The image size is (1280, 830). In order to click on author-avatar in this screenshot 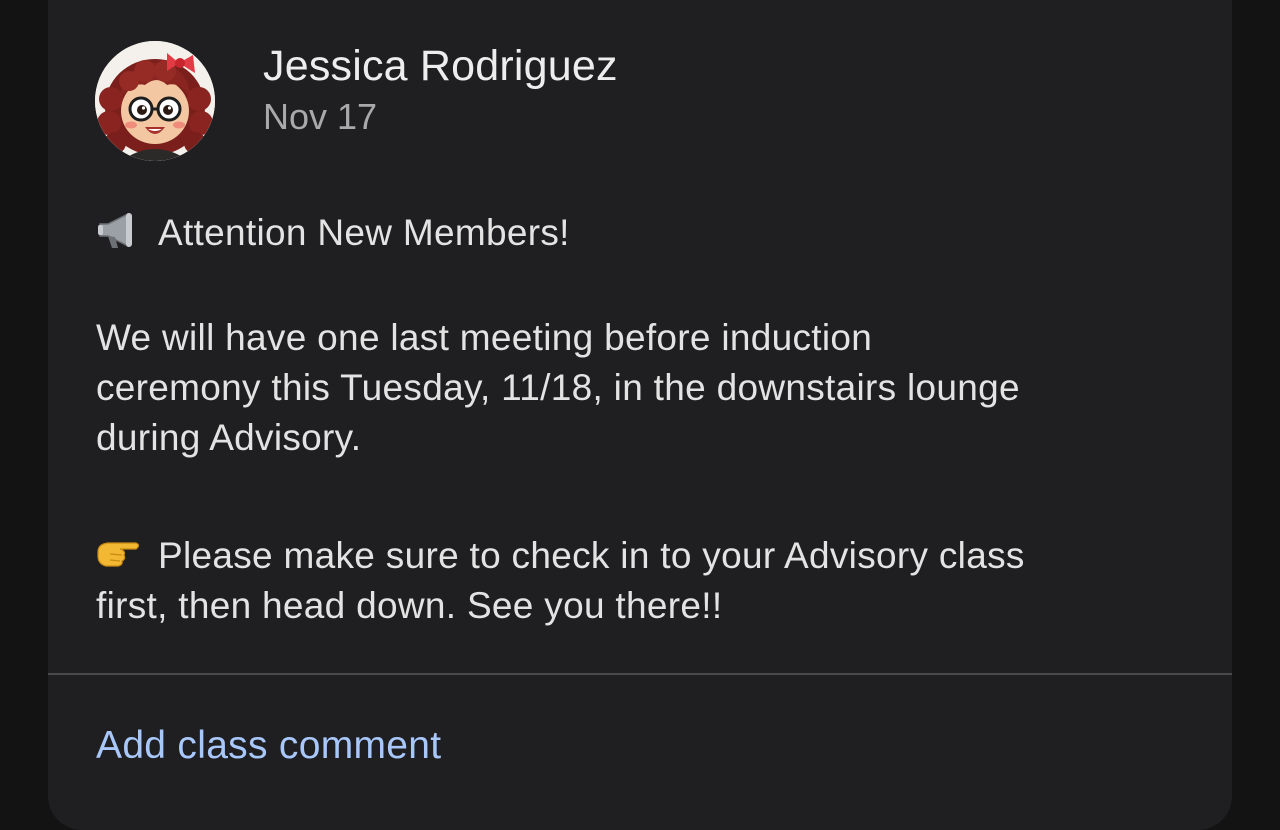, I will do `click(155, 101)`.